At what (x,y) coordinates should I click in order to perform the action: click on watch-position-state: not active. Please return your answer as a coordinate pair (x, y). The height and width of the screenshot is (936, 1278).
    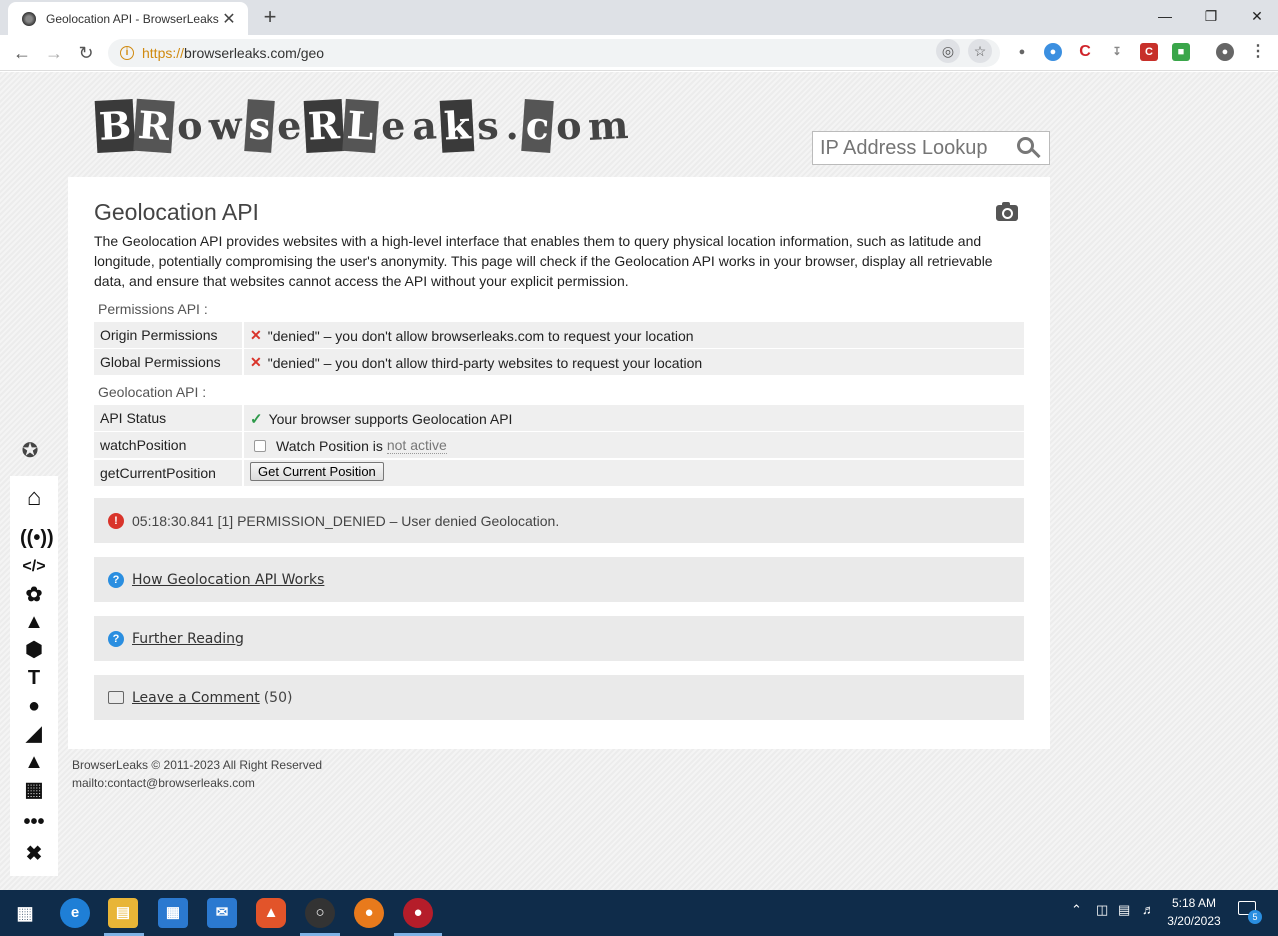
    Looking at the image, I should click on (416, 445).